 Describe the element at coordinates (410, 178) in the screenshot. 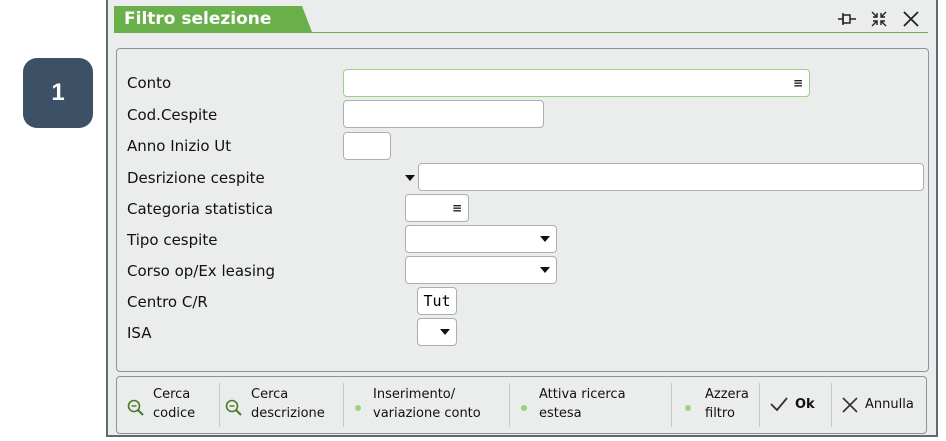

I see `descrizione-operator-caret-icon` at that location.